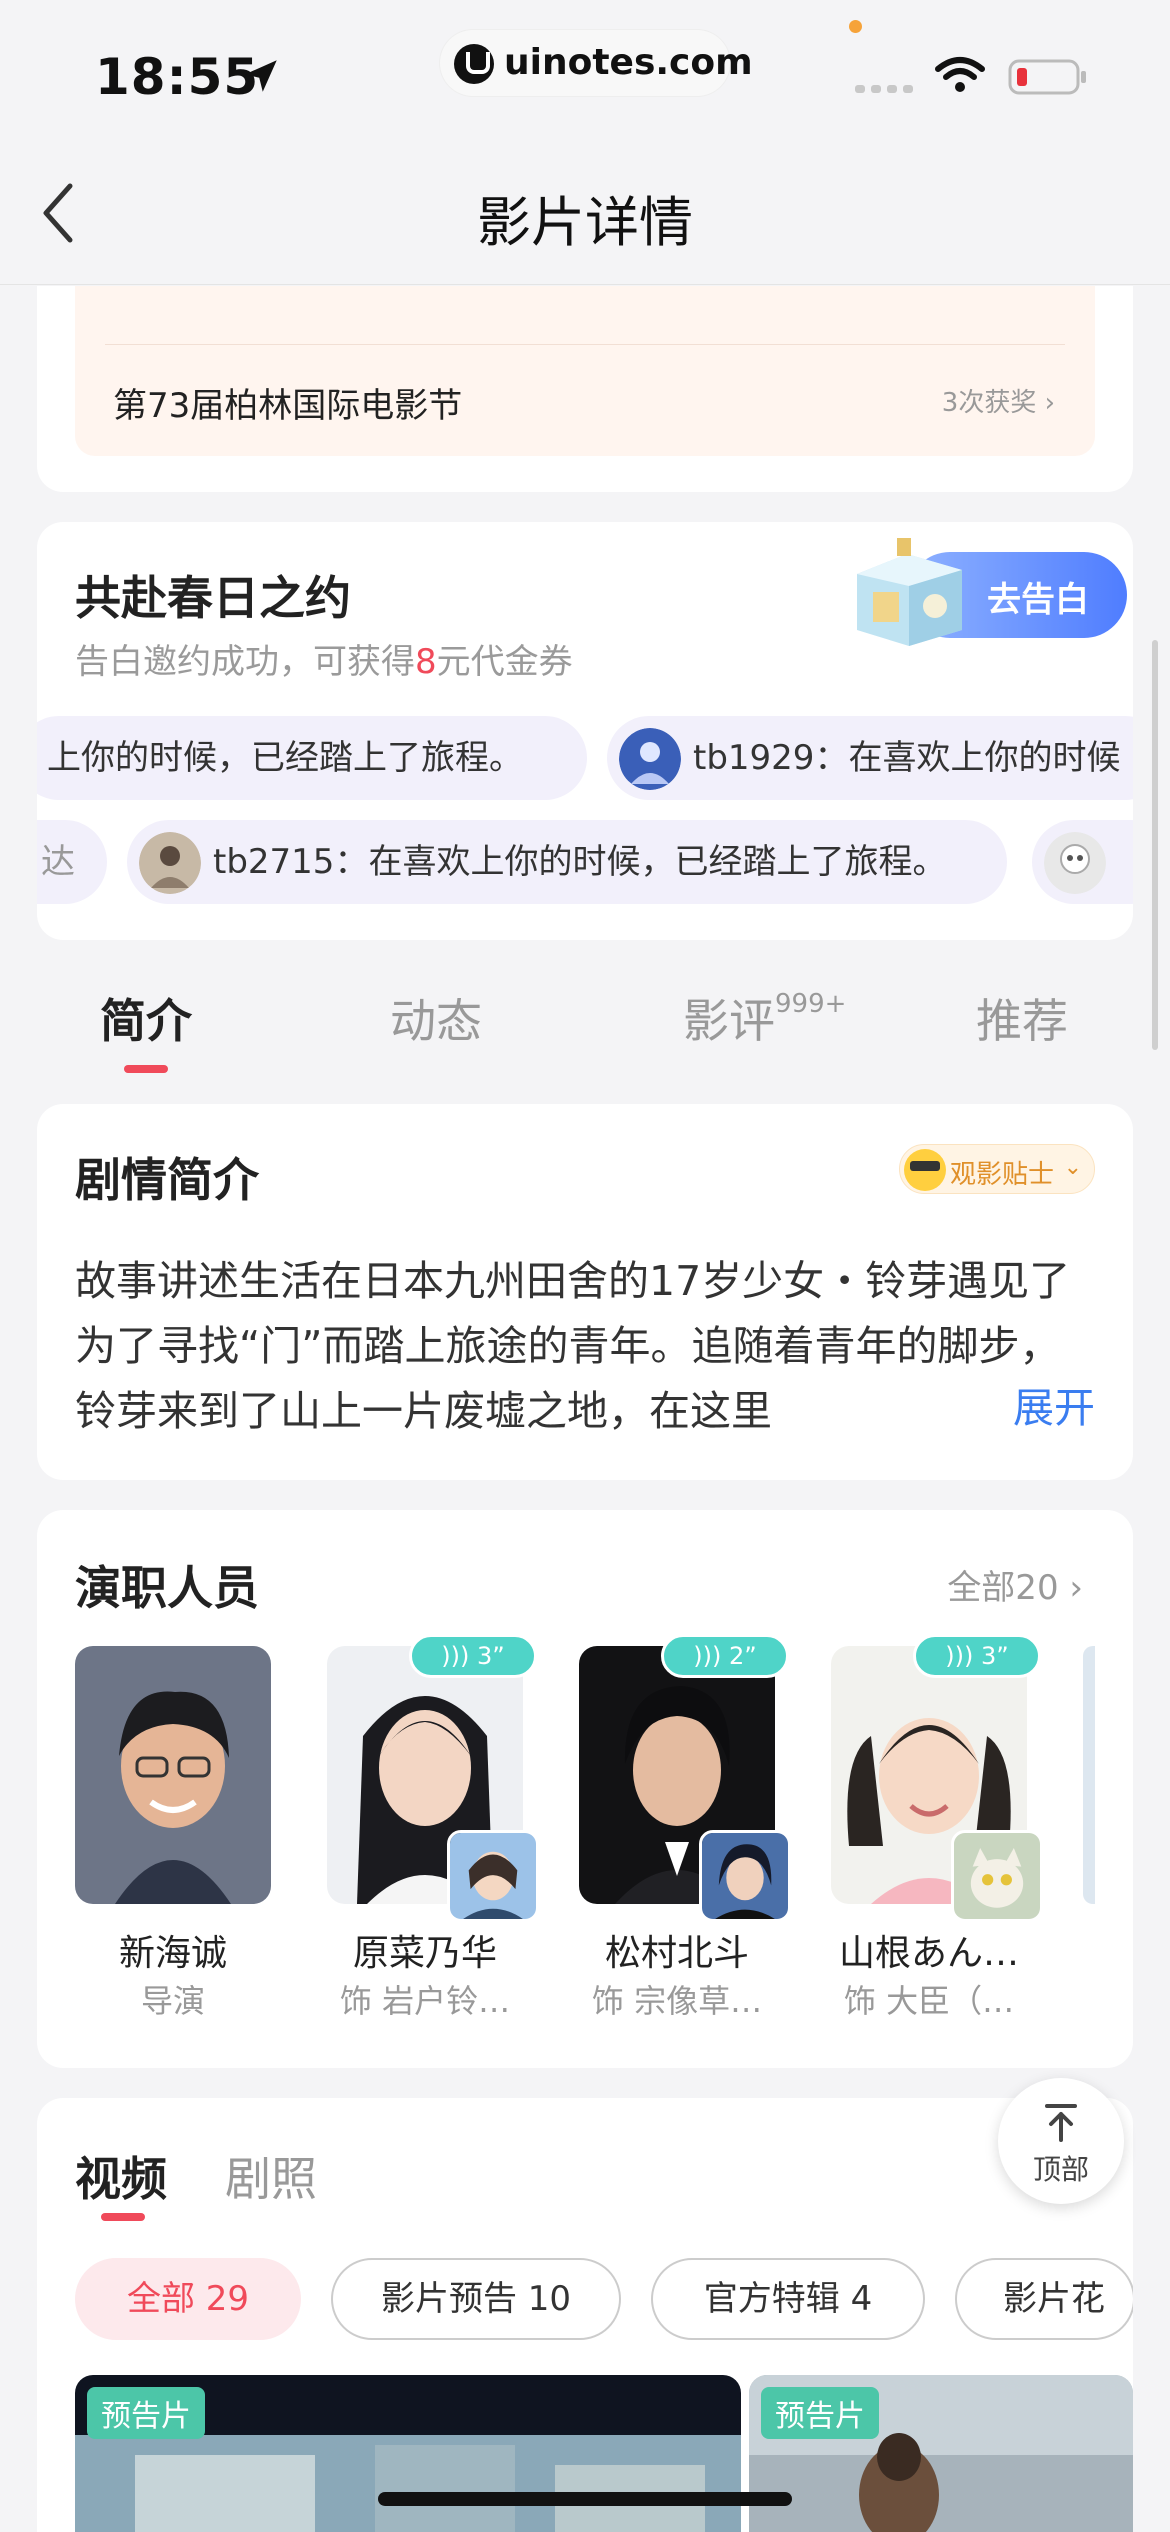  What do you see at coordinates (585, 344) in the screenshot?
I see `divider` at bounding box center [585, 344].